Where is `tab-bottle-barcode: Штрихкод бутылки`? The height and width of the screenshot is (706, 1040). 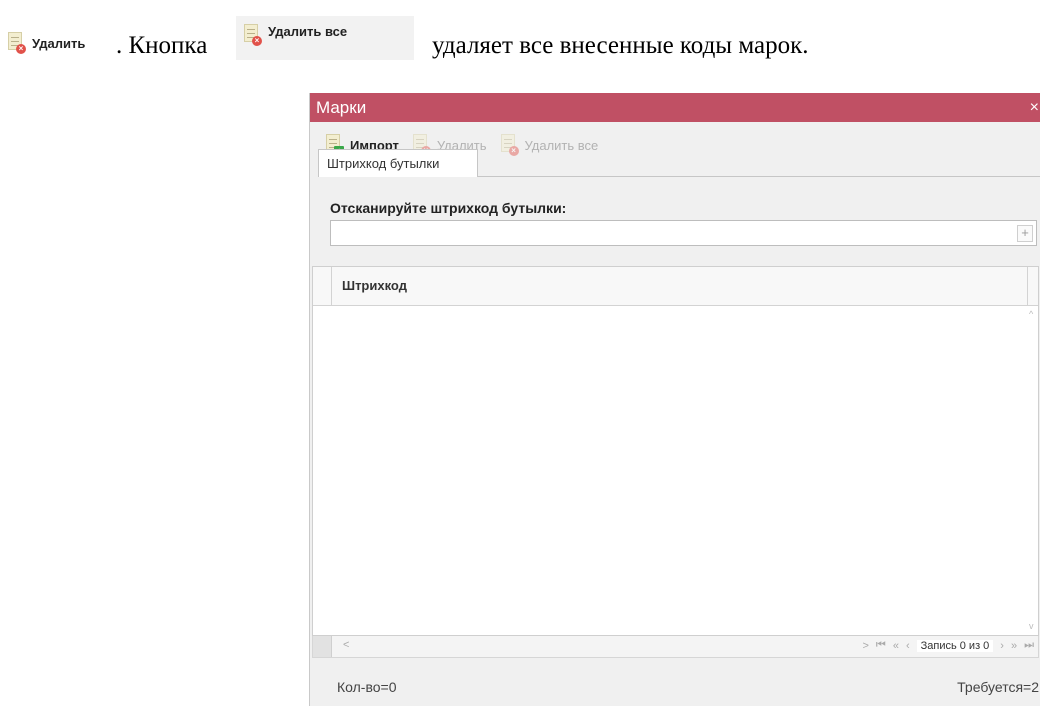 tab-bottle-barcode: Штрихкод бутылки is located at coordinates (398, 163).